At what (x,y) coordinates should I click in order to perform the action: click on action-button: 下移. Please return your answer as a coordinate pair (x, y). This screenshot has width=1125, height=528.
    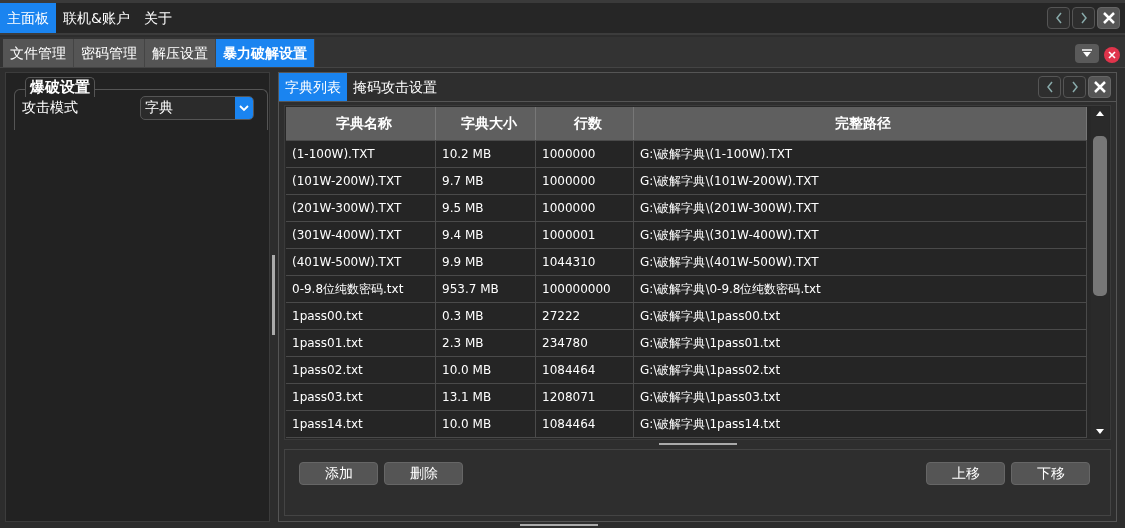
    Looking at the image, I should click on (1050, 473).